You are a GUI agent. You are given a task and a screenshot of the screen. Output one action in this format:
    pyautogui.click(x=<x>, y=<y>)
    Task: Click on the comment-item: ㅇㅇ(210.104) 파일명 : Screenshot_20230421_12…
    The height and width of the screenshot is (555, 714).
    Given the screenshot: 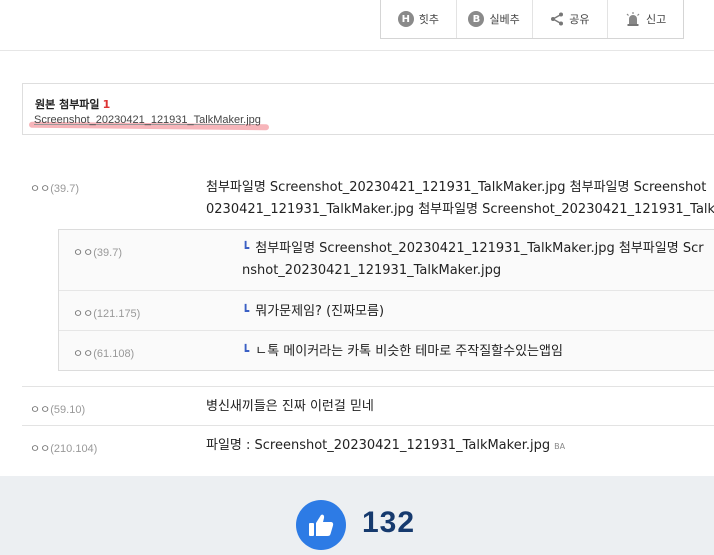 What is the action you would take?
    pyautogui.click(x=368, y=447)
    